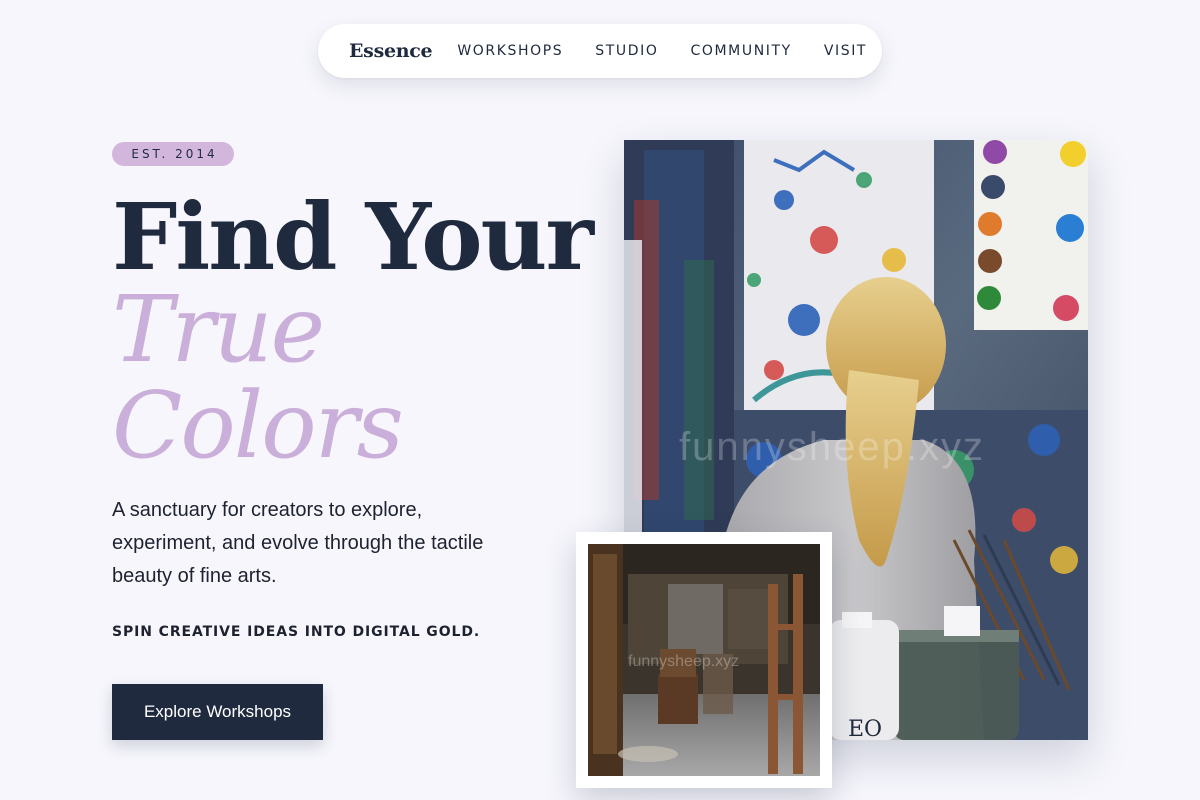 The width and height of the screenshot is (1200, 800). What do you see at coordinates (296, 632) in the screenshot?
I see `hero-tagline: SPIN CREATIVE IDEAS INTO DIGITAL GOLD.` at bounding box center [296, 632].